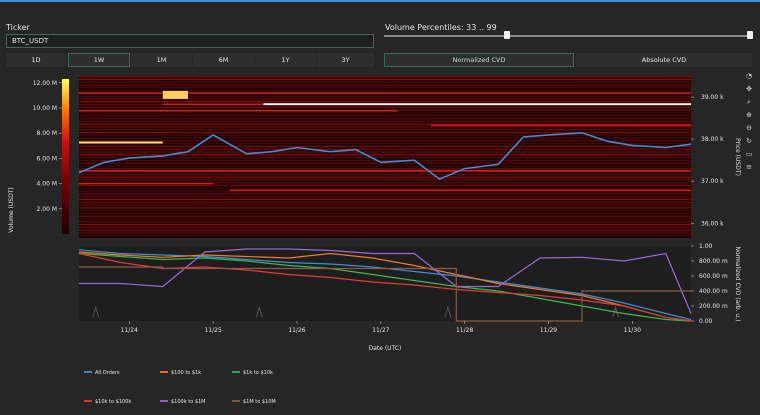 The image size is (760, 415). Describe the element at coordinates (47, 184) in the screenshot. I see `colorbar-tick-label: 4.00 M` at that location.